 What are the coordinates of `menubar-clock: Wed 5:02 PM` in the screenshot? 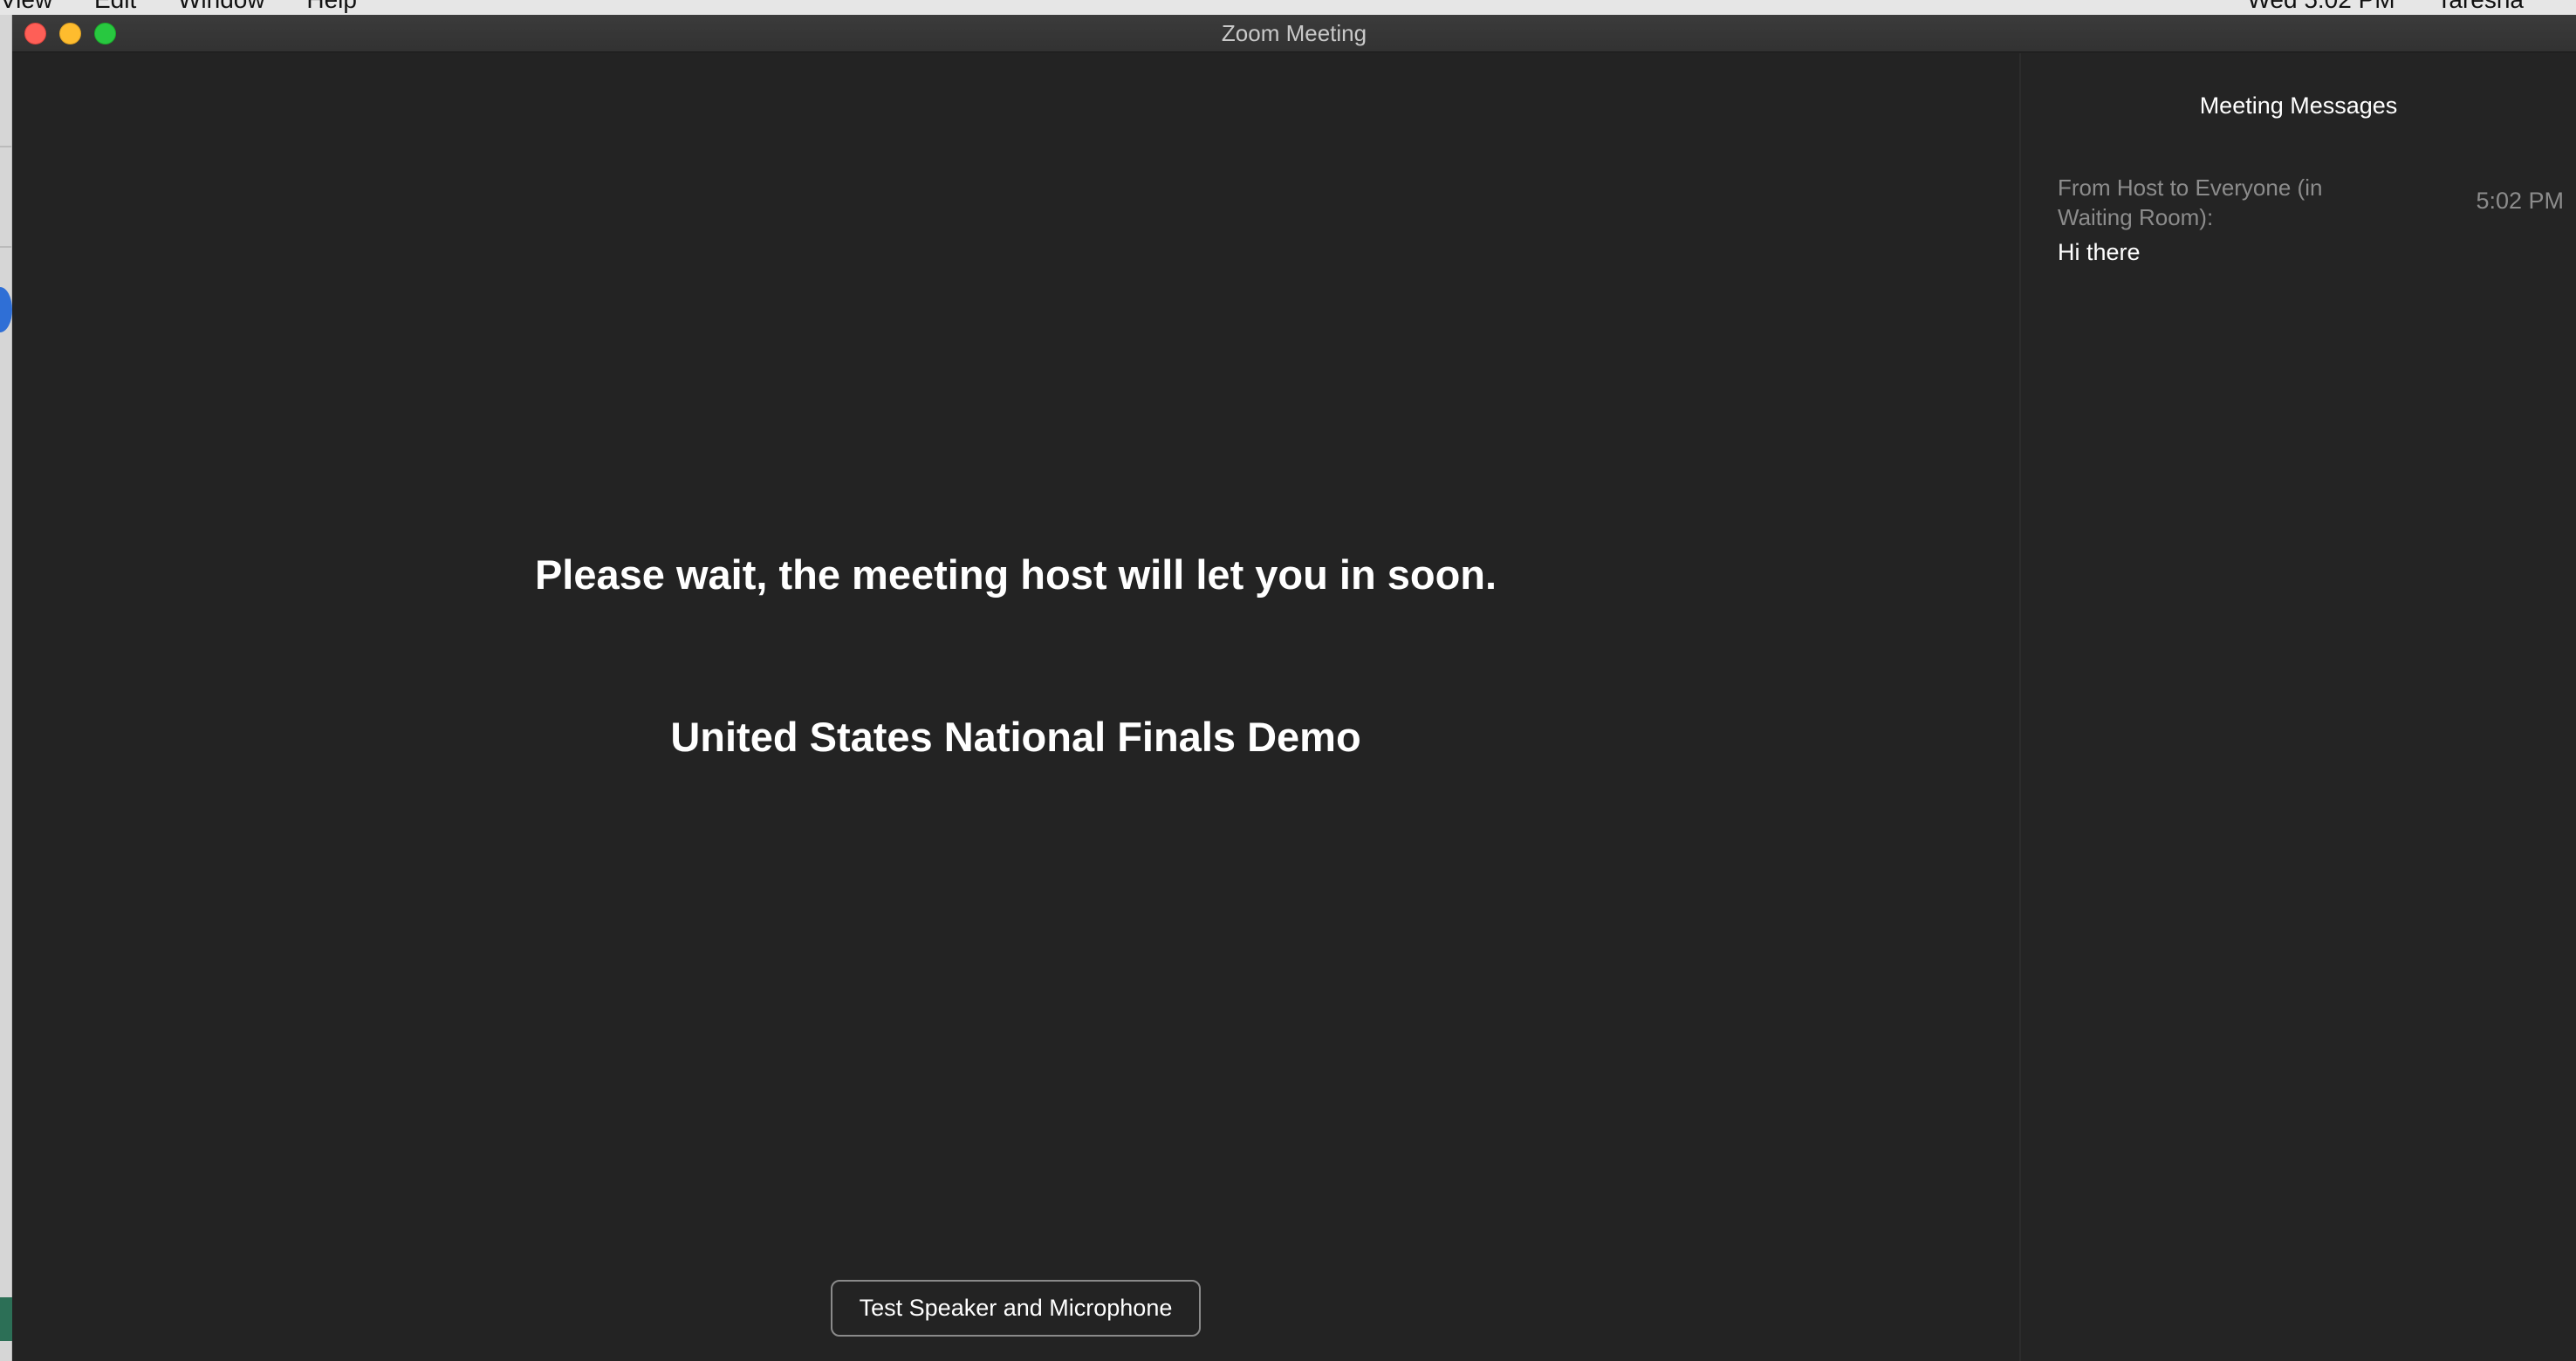 It's located at (2320, 6).